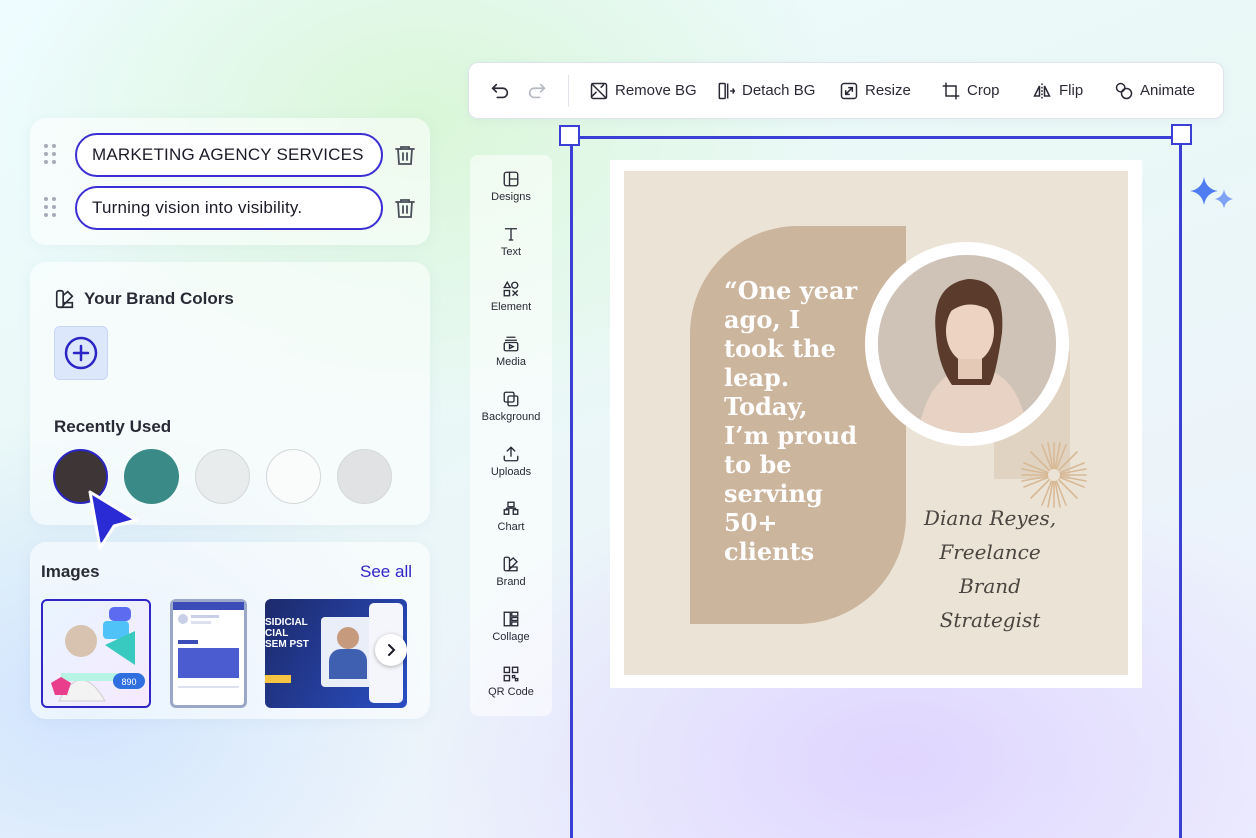 The height and width of the screenshot is (838, 1256). I want to click on resize-label: Resize, so click(888, 90).